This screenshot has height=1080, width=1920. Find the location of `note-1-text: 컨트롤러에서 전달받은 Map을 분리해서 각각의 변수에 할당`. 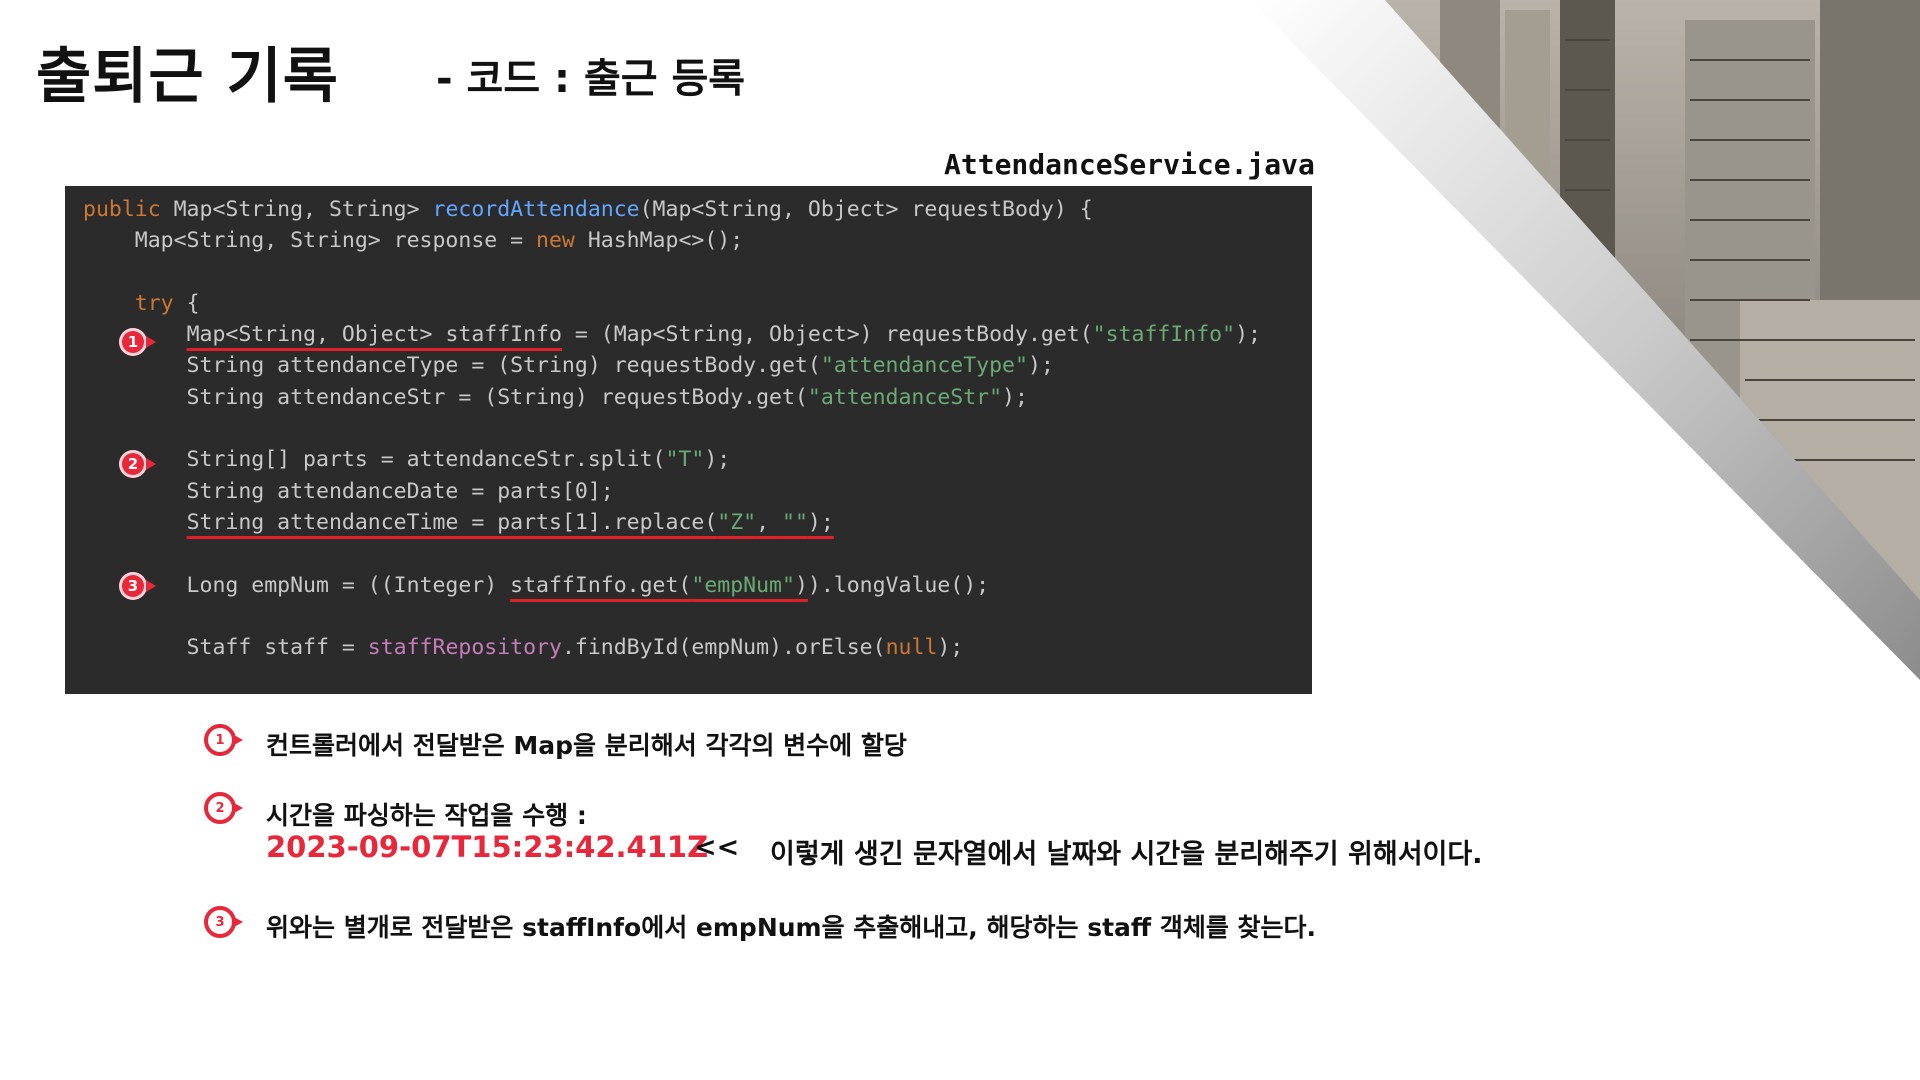

note-1-text: 컨트롤러에서 전달받은 Map을 분리해서 각각의 변수에 할당 is located at coordinates (586, 745).